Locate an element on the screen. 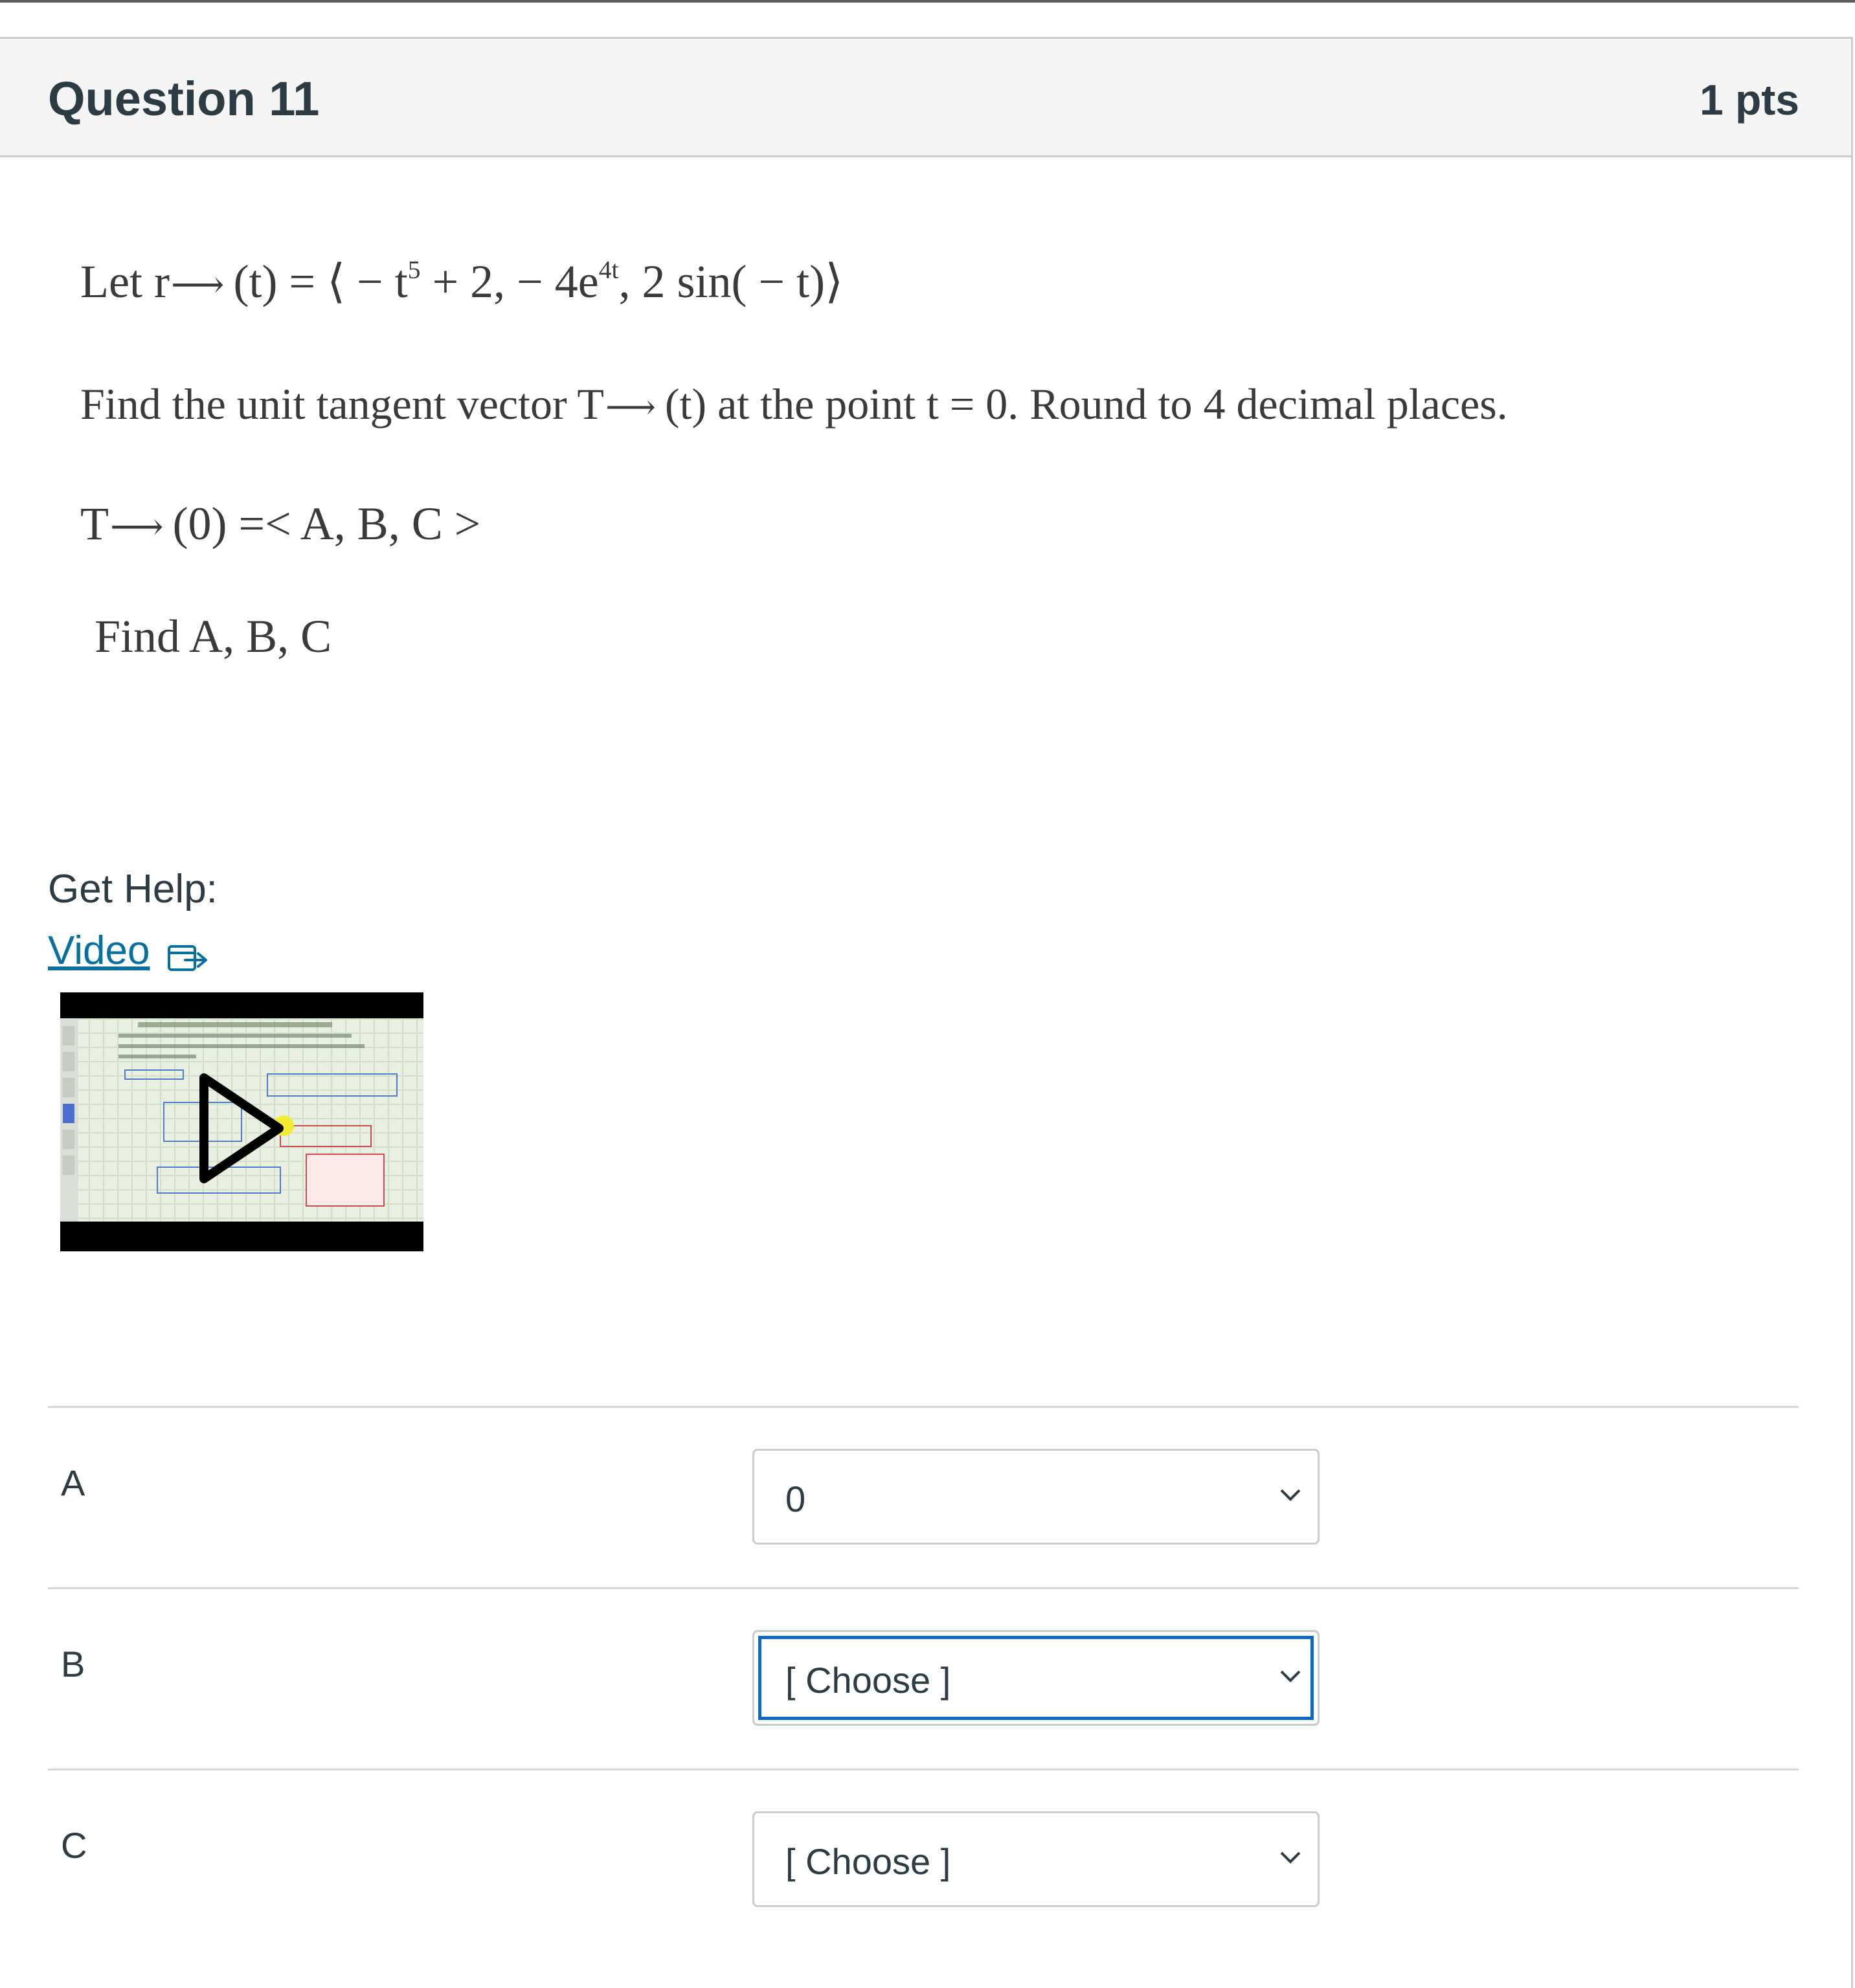 The height and width of the screenshot is (1988, 1855). line1-suffix: , 2 sin( − t)⟩ is located at coordinates (731, 281).